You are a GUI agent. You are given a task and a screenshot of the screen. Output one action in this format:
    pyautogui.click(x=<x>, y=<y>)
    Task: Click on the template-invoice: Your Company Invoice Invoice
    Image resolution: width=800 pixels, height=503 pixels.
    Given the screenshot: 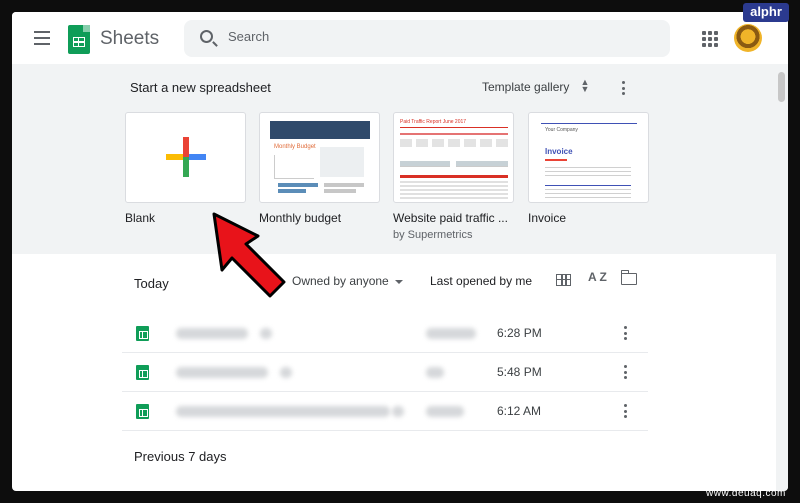 What is the action you would take?
    pyautogui.click(x=588, y=168)
    